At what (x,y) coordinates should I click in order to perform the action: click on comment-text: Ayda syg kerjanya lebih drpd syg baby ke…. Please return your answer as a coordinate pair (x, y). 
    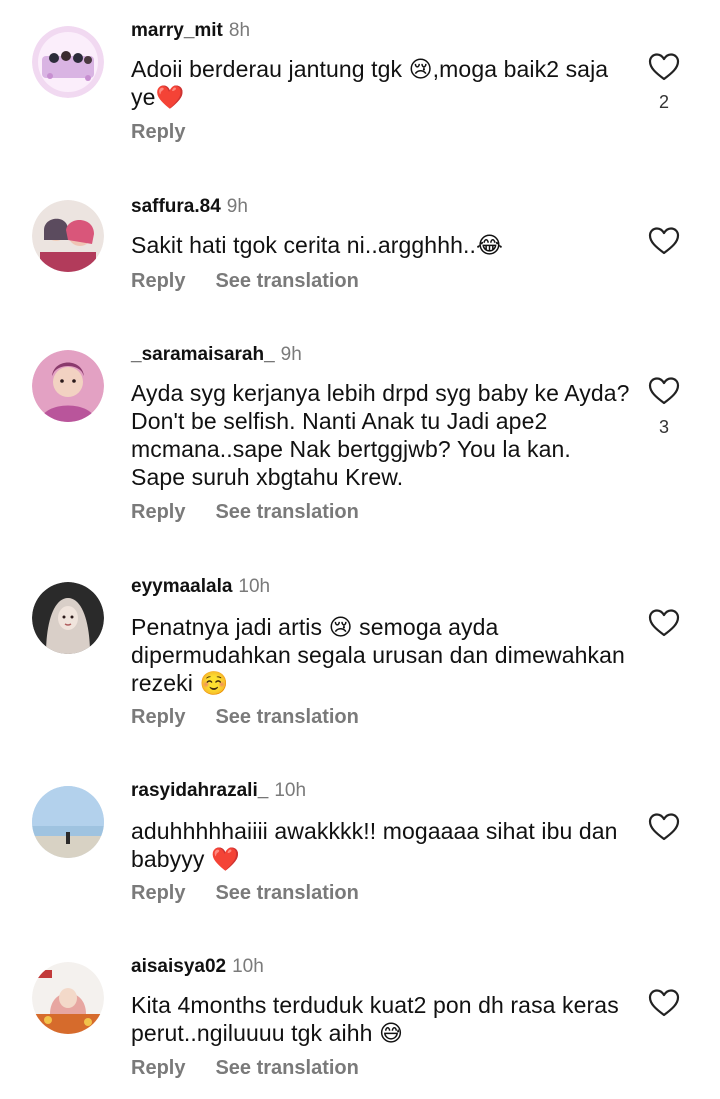
    Looking at the image, I should click on (380, 435).